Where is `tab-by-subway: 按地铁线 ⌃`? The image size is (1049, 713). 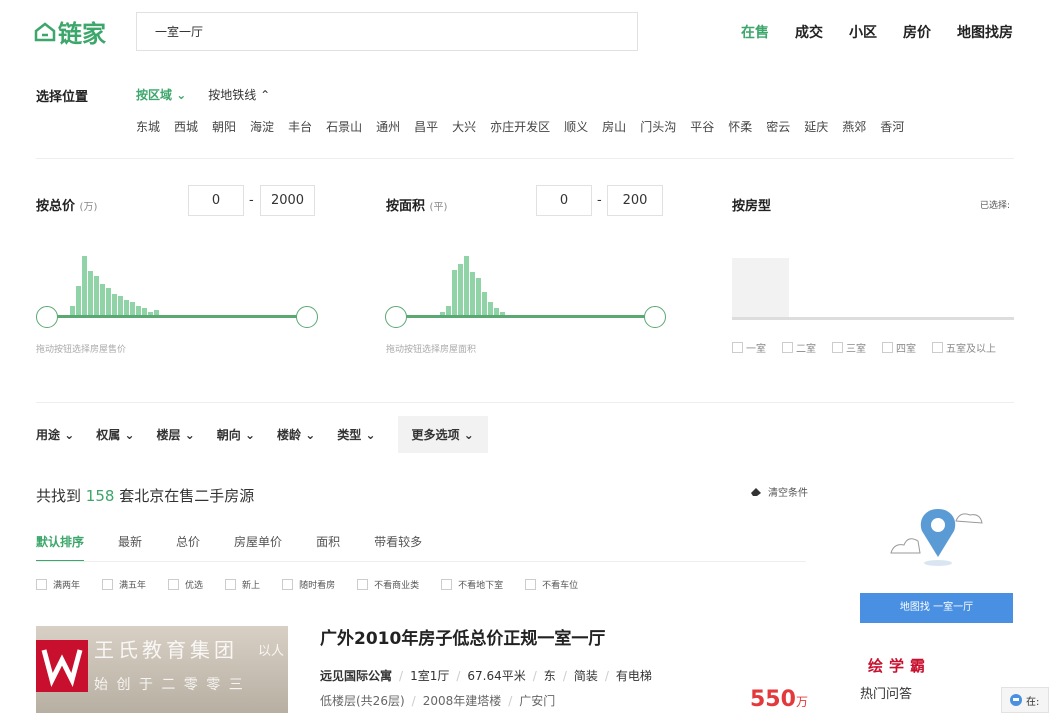
tab-by-subway: 按地铁线 ⌃ is located at coordinates (239, 94).